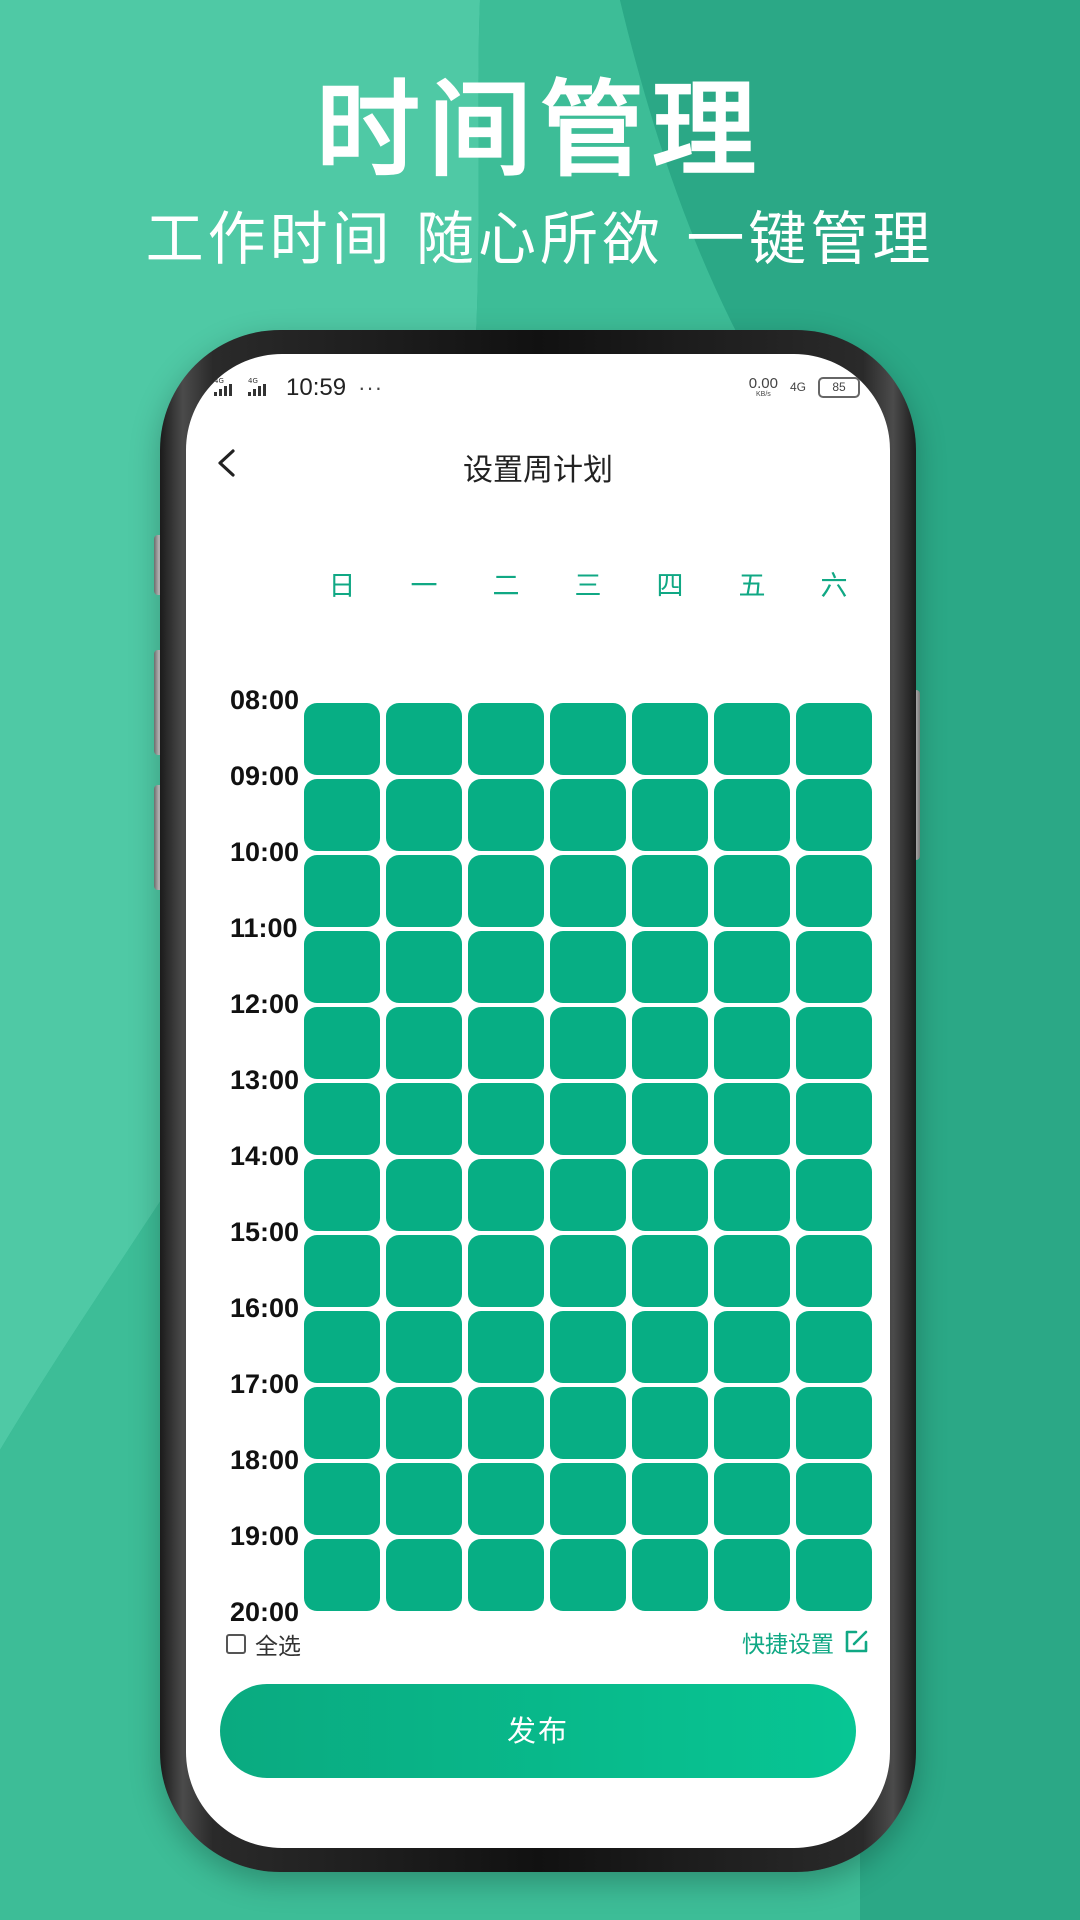  What do you see at coordinates (265, 852) in the screenshot?
I see `time-label: 10:00` at bounding box center [265, 852].